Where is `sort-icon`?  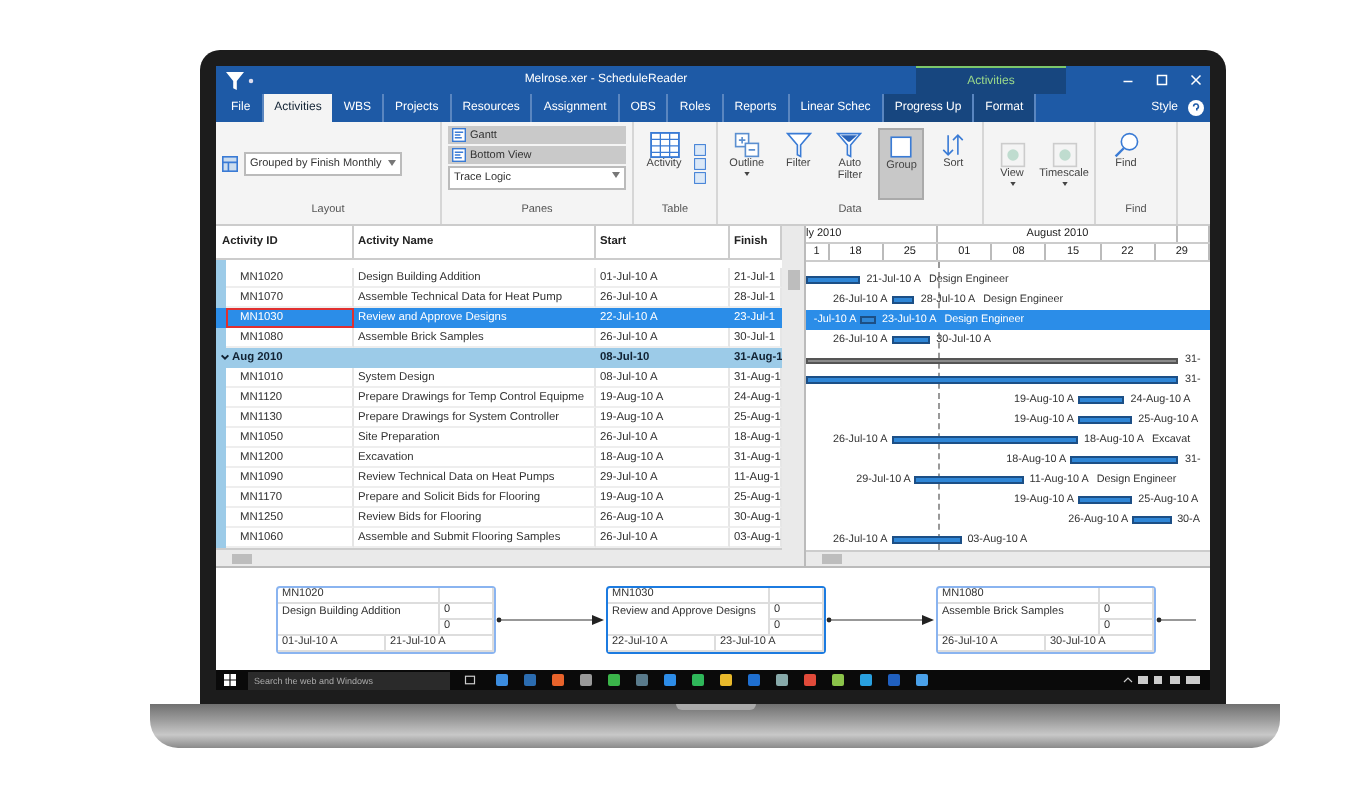 sort-icon is located at coordinates (953, 144).